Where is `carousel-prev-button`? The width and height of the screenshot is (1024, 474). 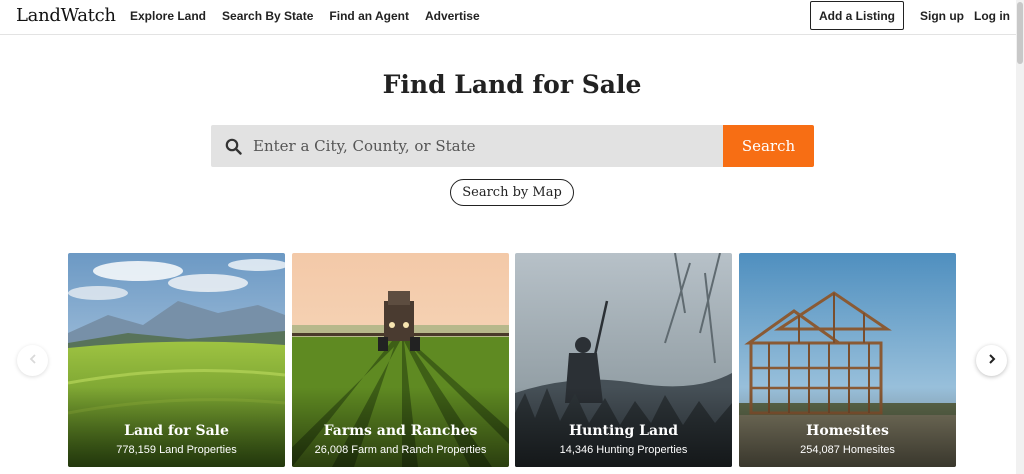 carousel-prev-button is located at coordinates (32, 360).